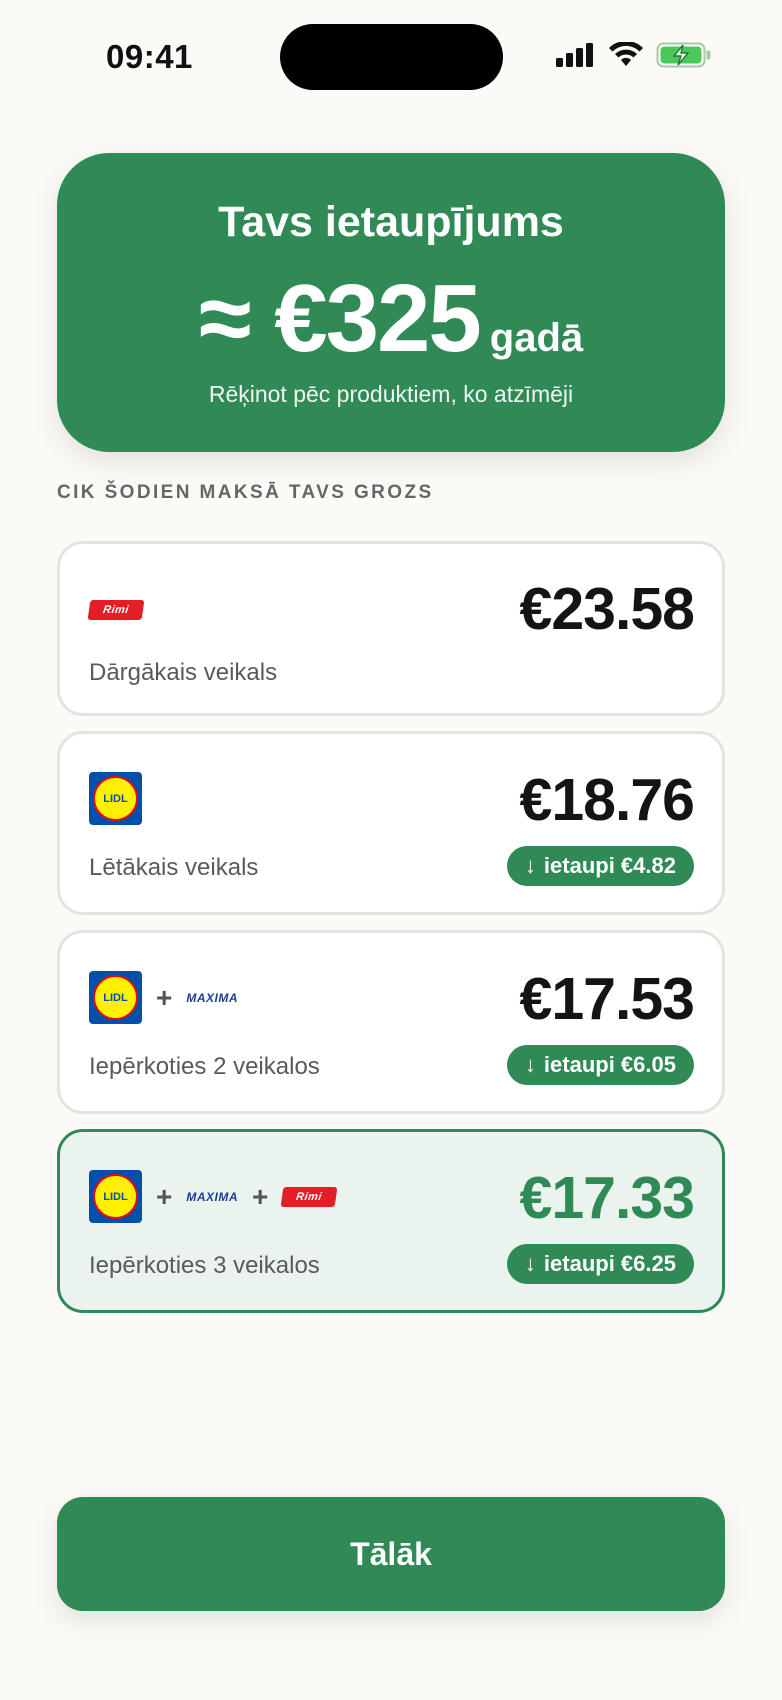  I want to click on dynamic-island, so click(391, 57).